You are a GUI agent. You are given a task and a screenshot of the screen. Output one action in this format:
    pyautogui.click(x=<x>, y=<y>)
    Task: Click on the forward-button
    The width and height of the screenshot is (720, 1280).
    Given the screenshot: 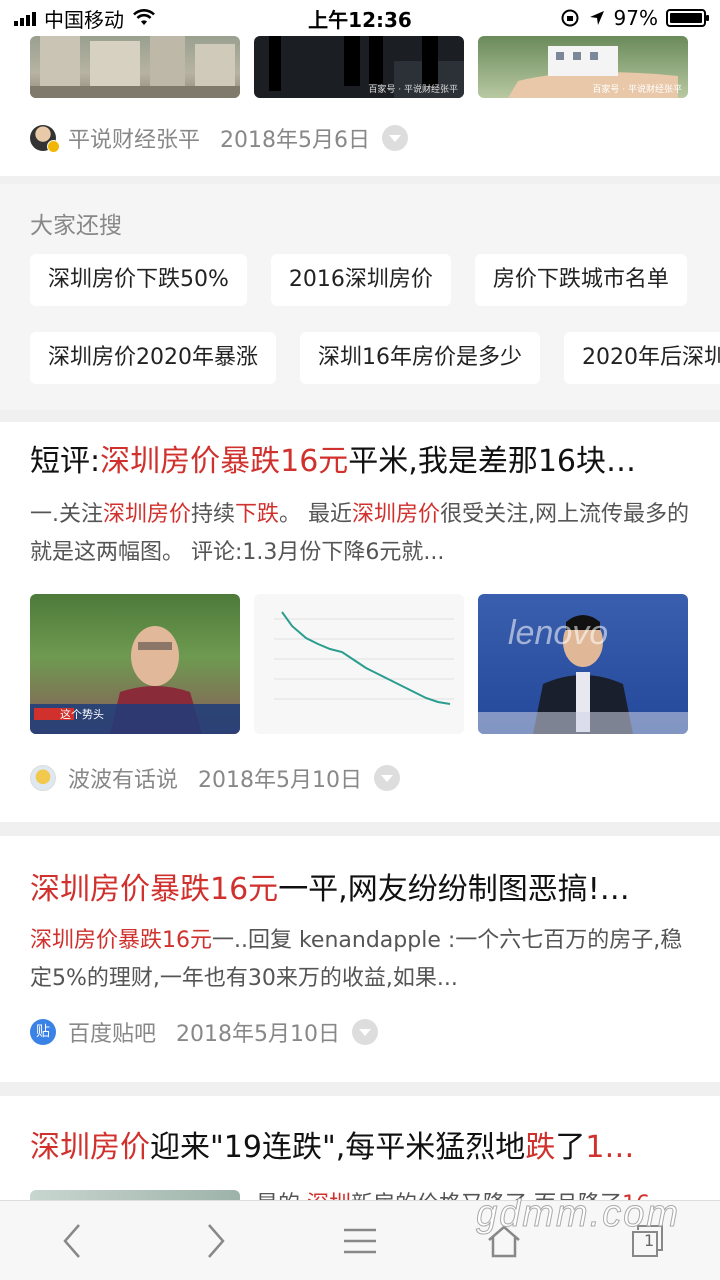 What is the action you would take?
    pyautogui.click(x=216, y=1241)
    